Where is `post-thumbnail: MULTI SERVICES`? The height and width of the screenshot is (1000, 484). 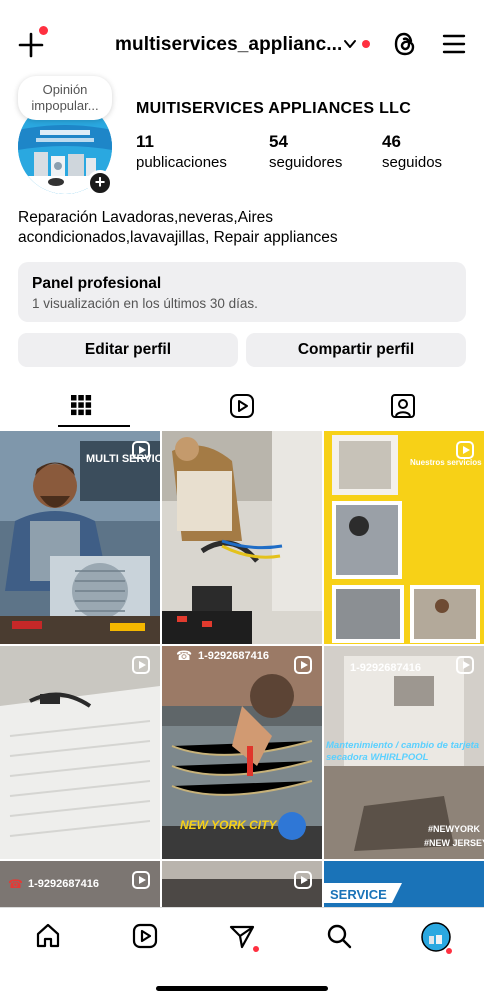
post-thumbnail: MULTI SERVICES is located at coordinates (80, 537).